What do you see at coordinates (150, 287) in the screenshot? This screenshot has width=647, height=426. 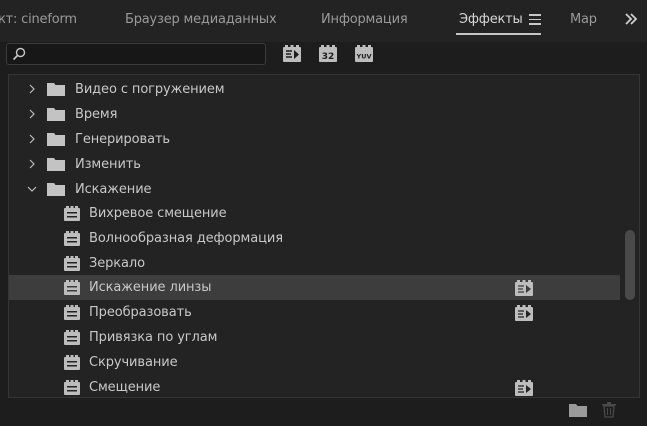 I see `effect-label: Искажение линзы` at bounding box center [150, 287].